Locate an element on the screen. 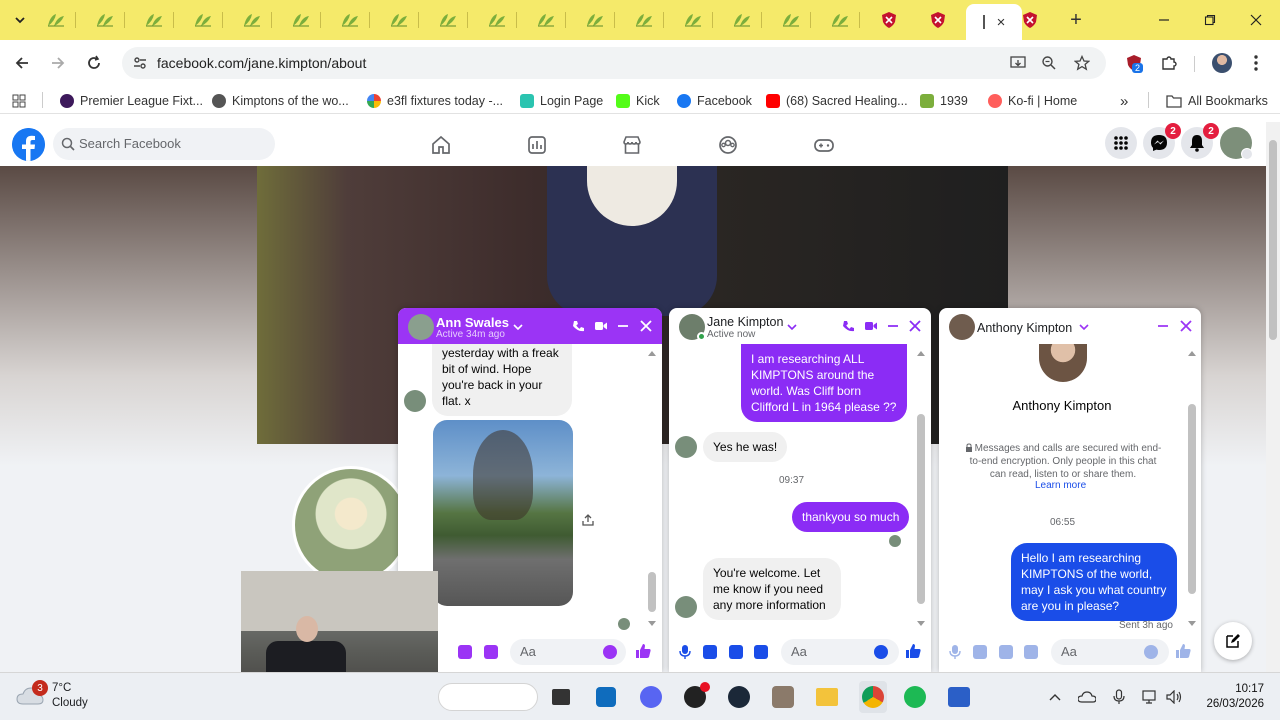  browser-menu-button is located at coordinates (1256, 63).